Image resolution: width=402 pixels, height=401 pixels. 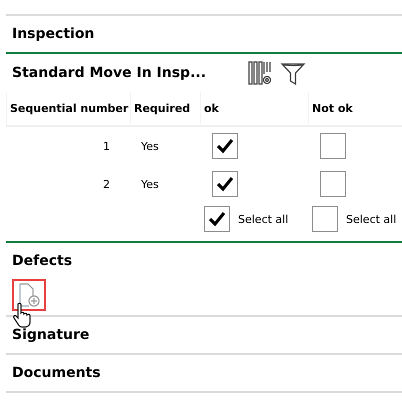 What do you see at coordinates (106, 184) in the screenshot?
I see `table-cell: 2` at bounding box center [106, 184].